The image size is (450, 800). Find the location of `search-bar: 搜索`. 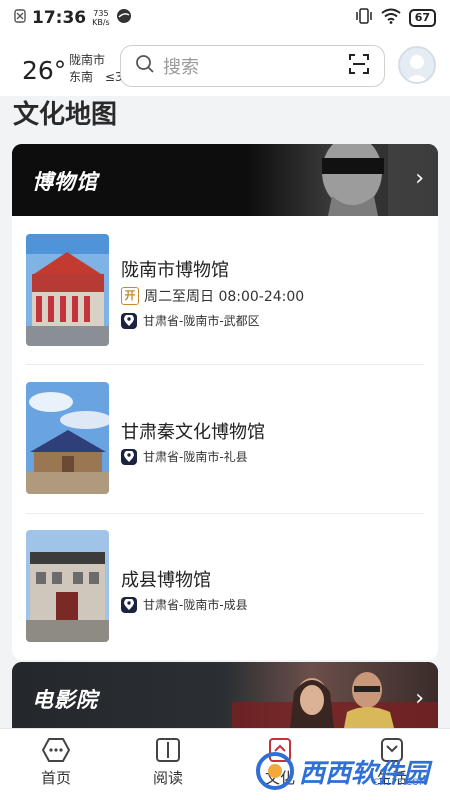

search-bar: 搜索 is located at coordinates (252, 66).